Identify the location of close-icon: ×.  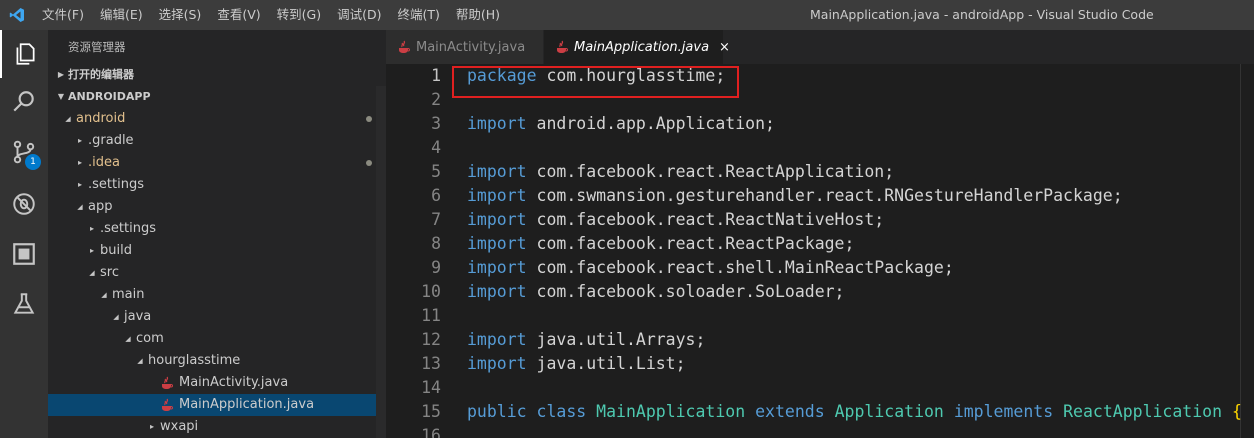
(724, 47).